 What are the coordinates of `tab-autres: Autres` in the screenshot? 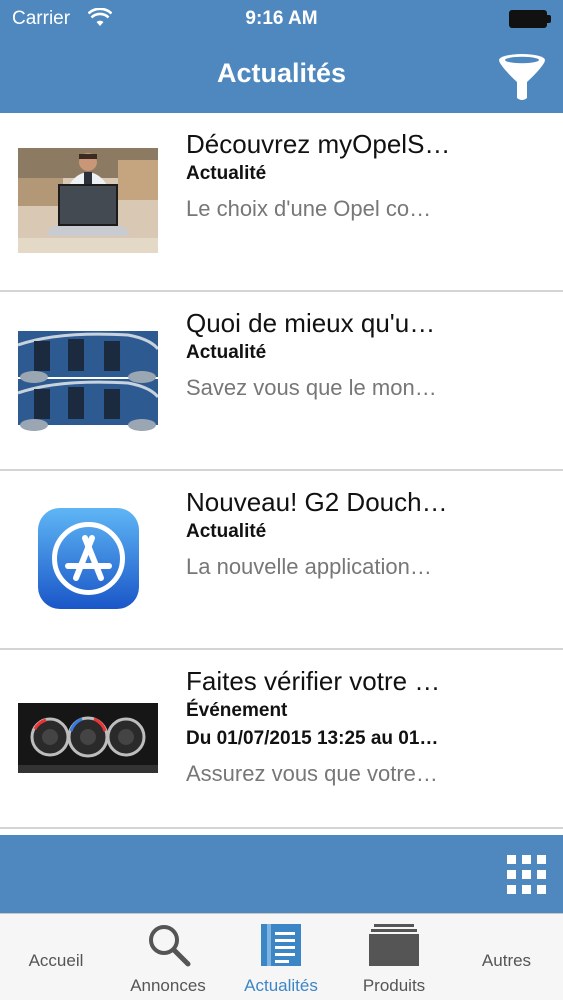 It's located at (506, 957).